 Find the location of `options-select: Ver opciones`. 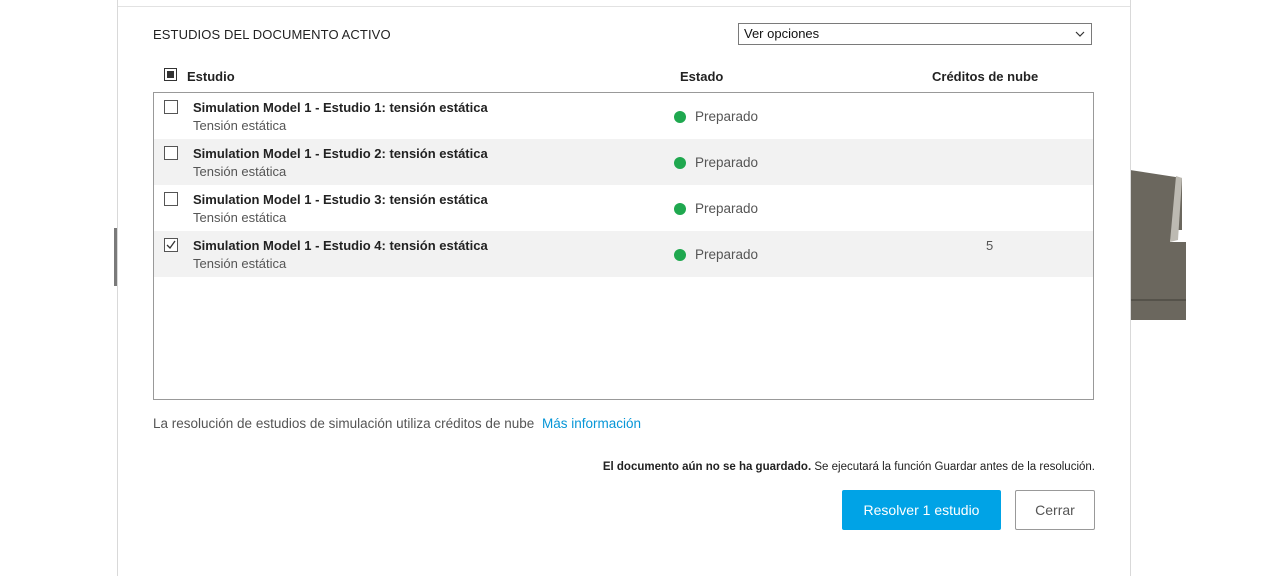

options-select: Ver opciones is located at coordinates (915, 34).